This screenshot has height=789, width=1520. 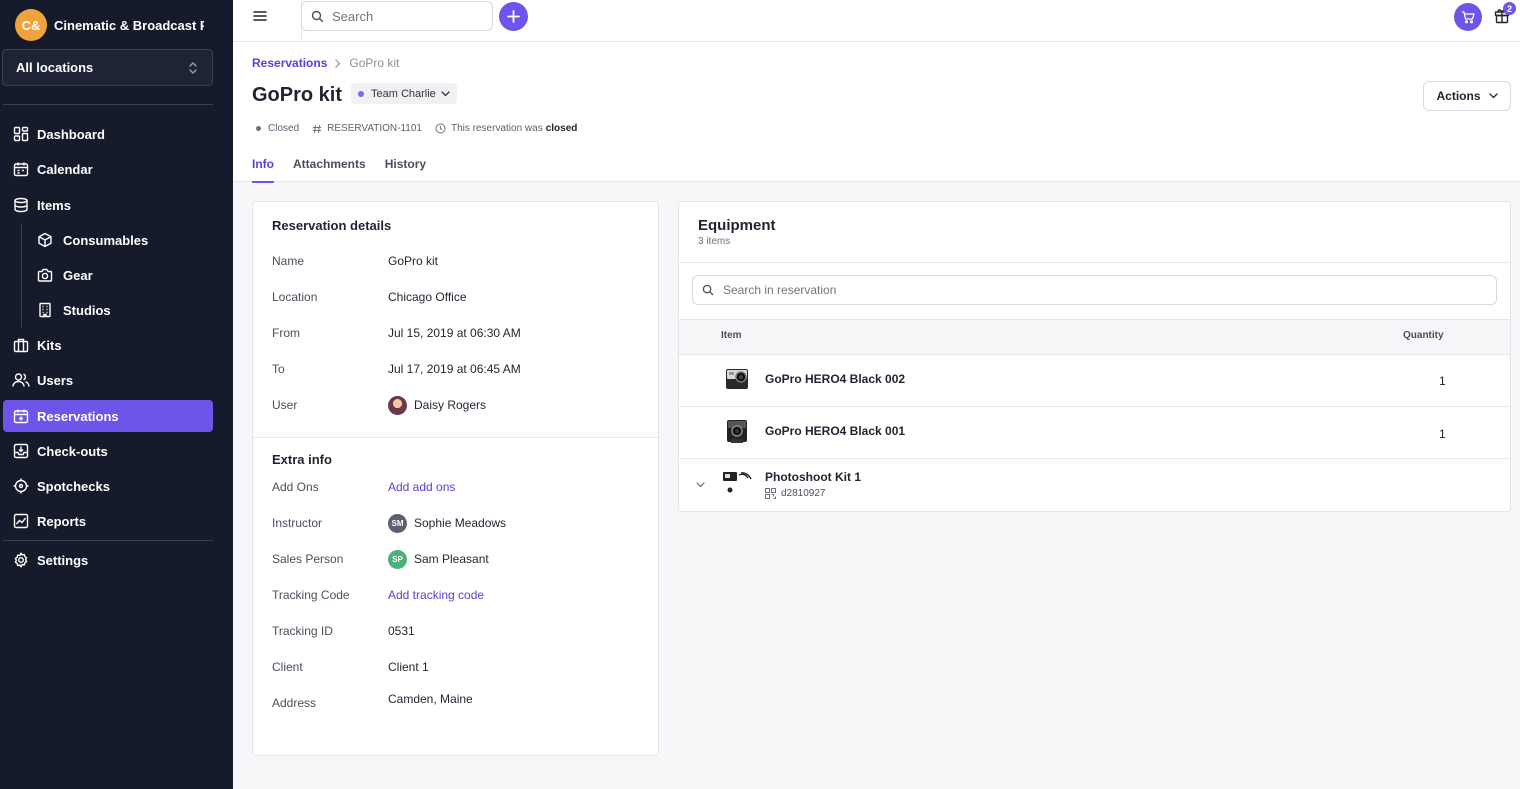 I want to click on tab-attachments: Attachments, so click(x=329, y=169).